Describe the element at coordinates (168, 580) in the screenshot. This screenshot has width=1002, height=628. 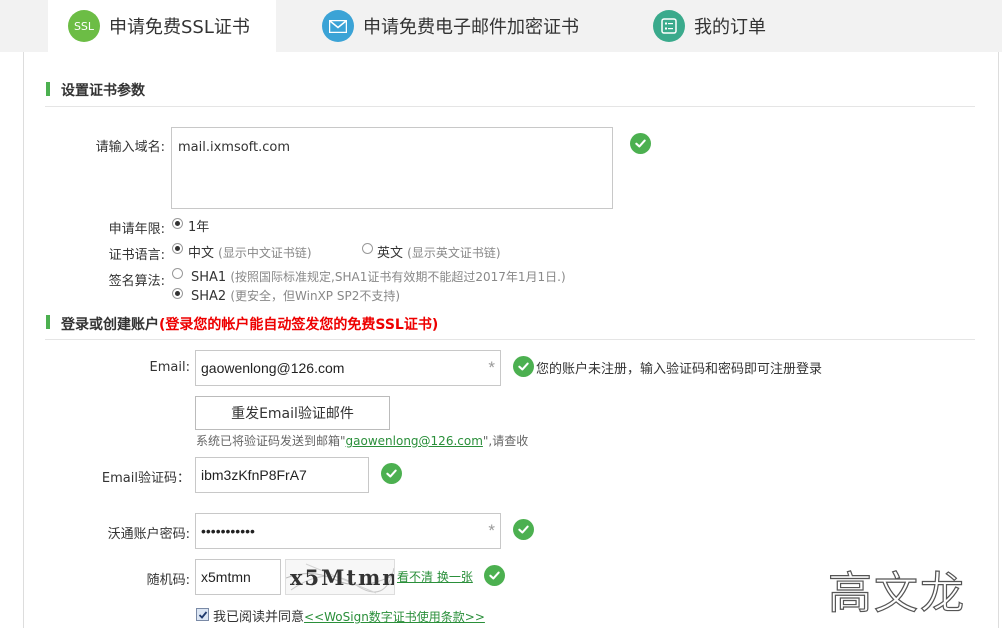
I see `captcha-label: 随机码:` at that location.